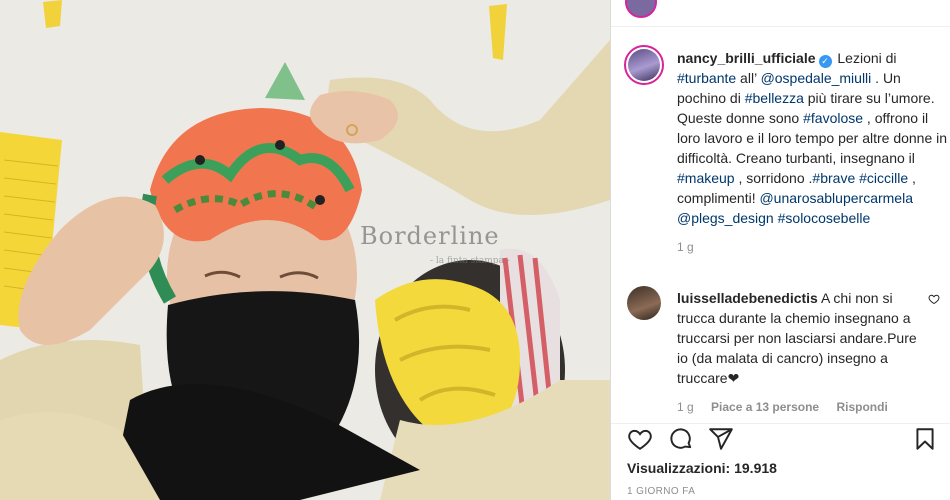 The width and height of the screenshot is (950, 500). What do you see at coordinates (861, 407) in the screenshot?
I see `reply-button: Rispondi` at bounding box center [861, 407].